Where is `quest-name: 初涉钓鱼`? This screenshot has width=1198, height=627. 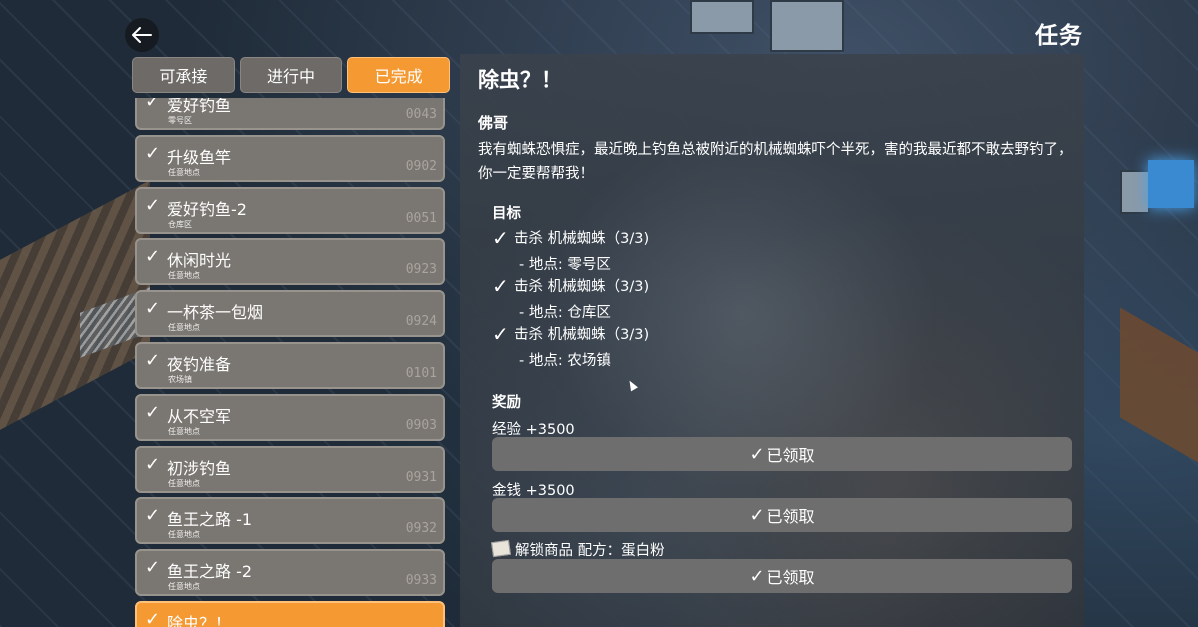 quest-name: 初涉钓鱼 is located at coordinates (199, 468).